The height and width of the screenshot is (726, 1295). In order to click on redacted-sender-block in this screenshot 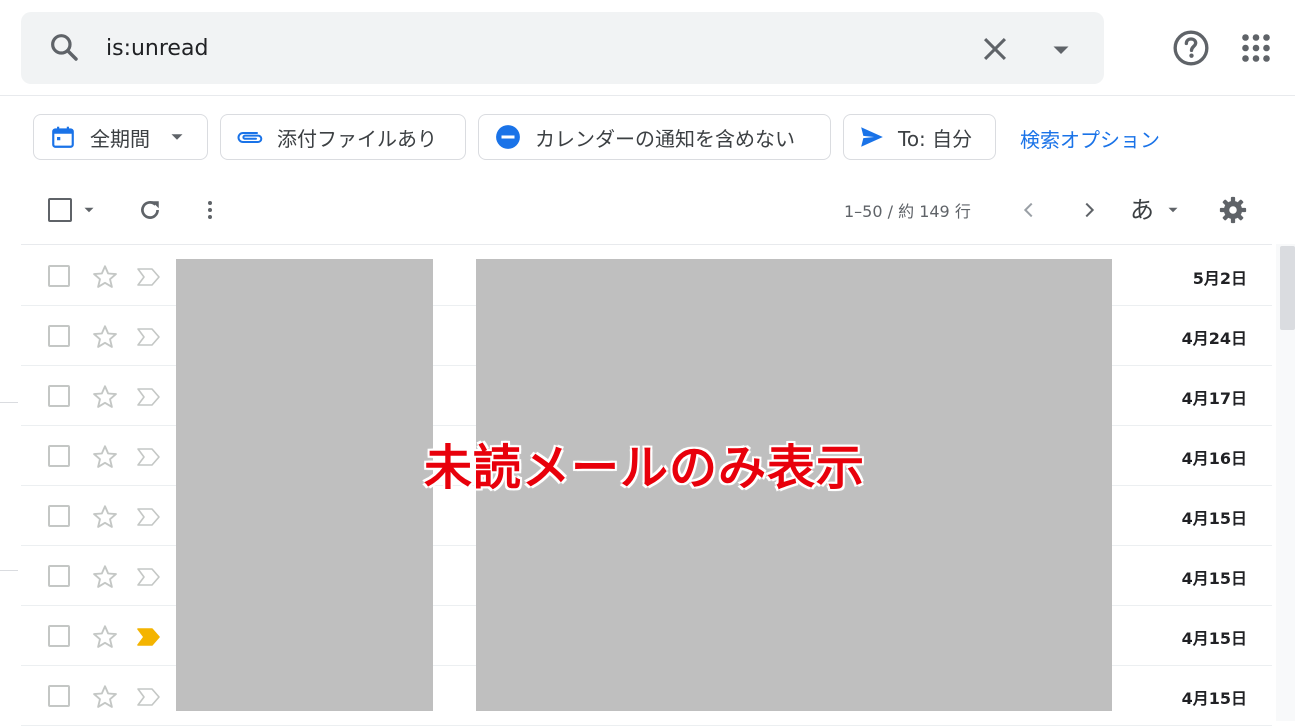, I will do `click(304, 485)`.